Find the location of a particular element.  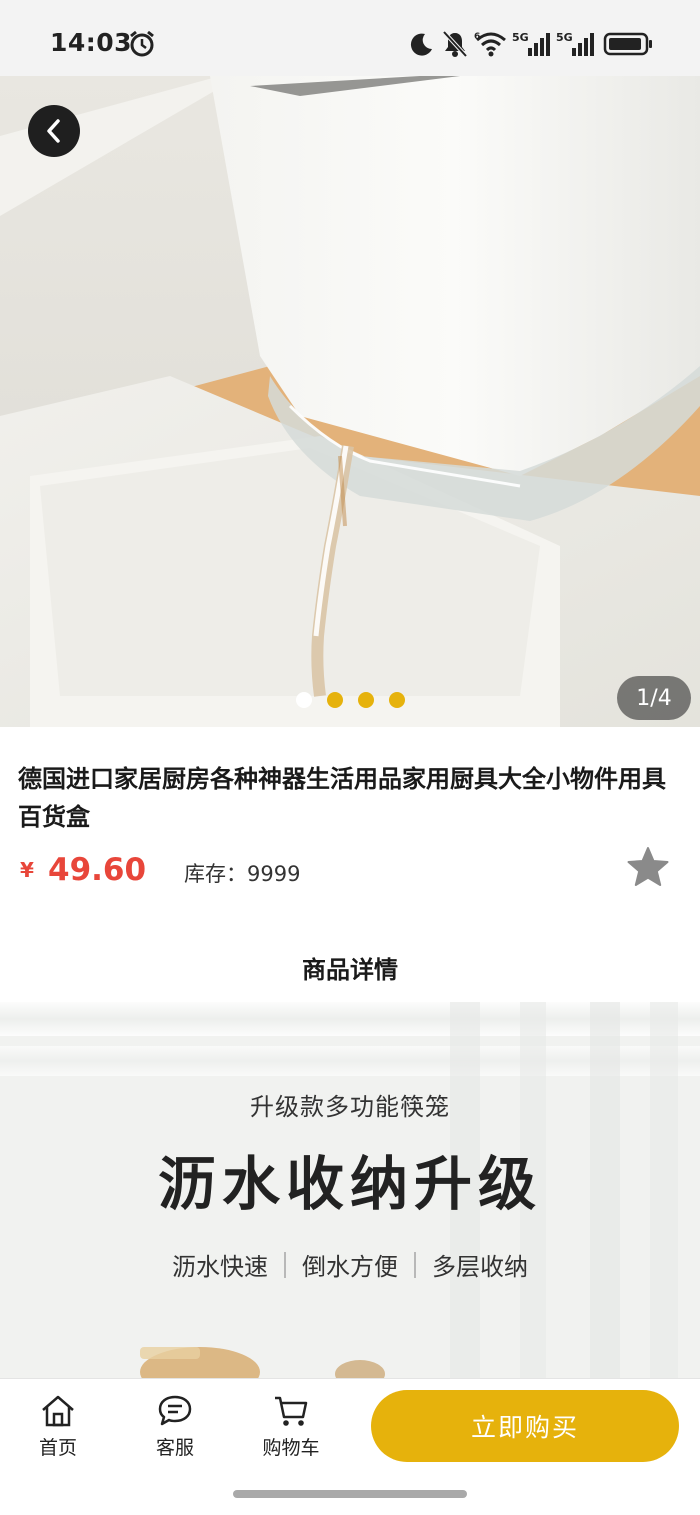

wifi-icon: 6 is located at coordinates (491, 44).